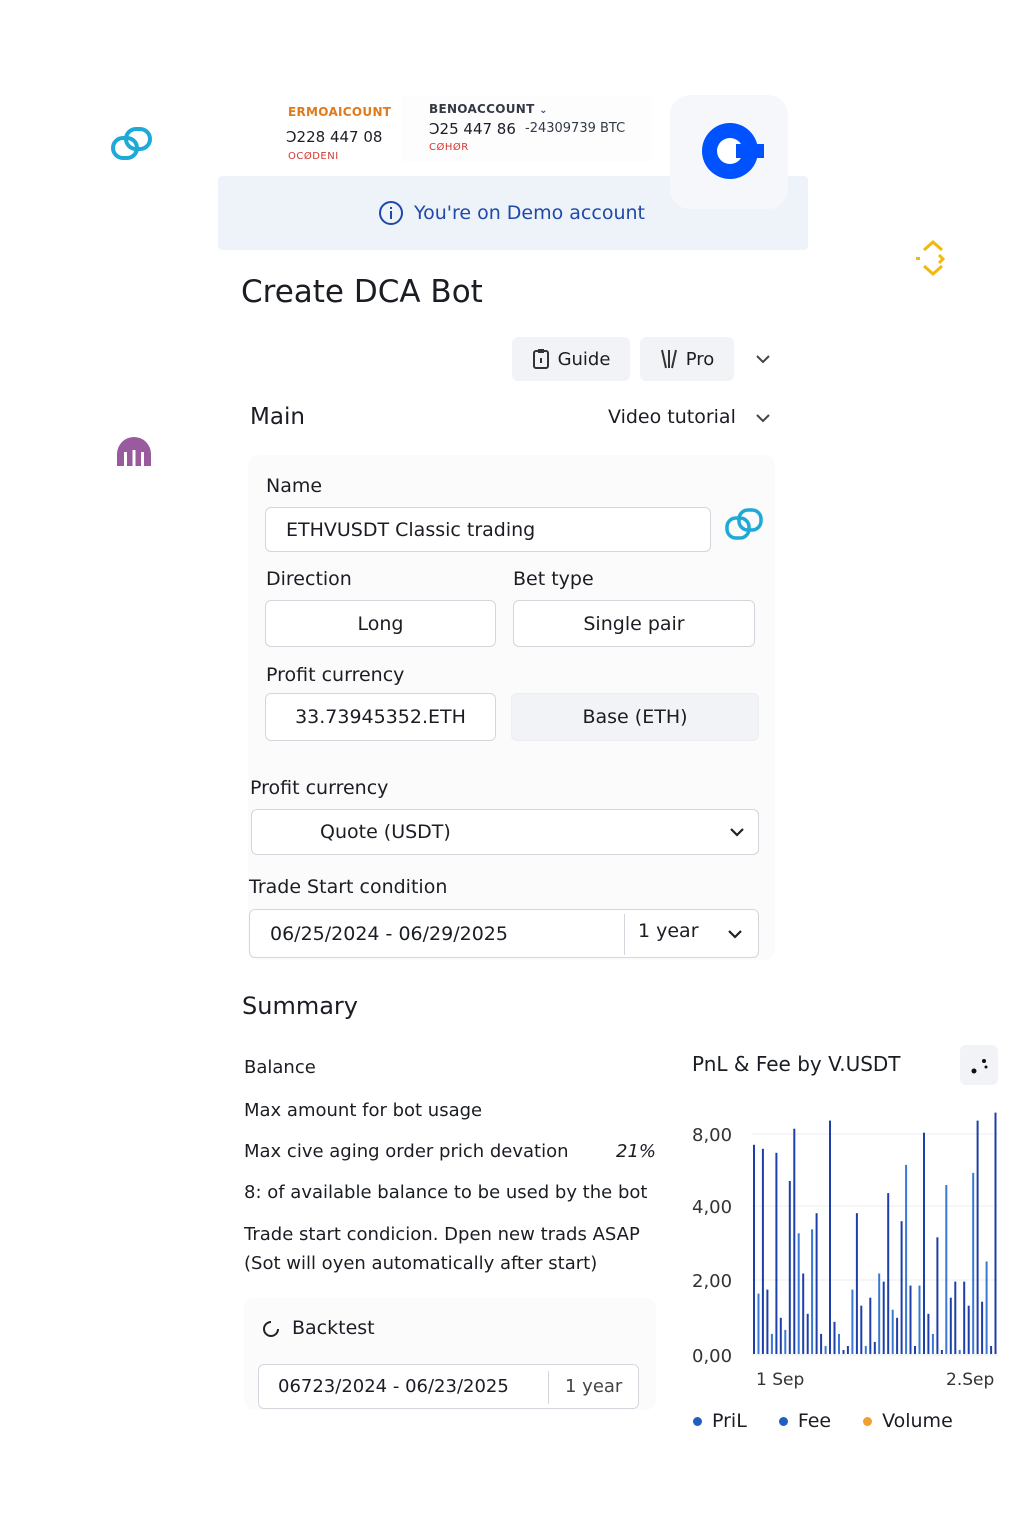 This screenshot has height=1536, width=1024. I want to click on demo-banner-text: You're on Demo account, so click(529, 213).